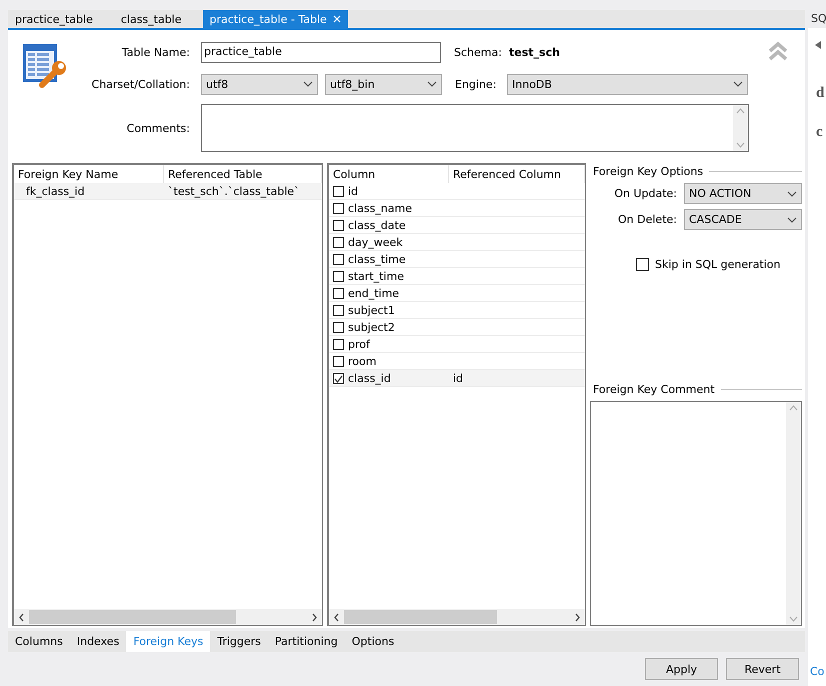  What do you see at coordinates (389, 310) in the screenshot?
I see `table-cell: subject1` at bounding box center [389, 310].